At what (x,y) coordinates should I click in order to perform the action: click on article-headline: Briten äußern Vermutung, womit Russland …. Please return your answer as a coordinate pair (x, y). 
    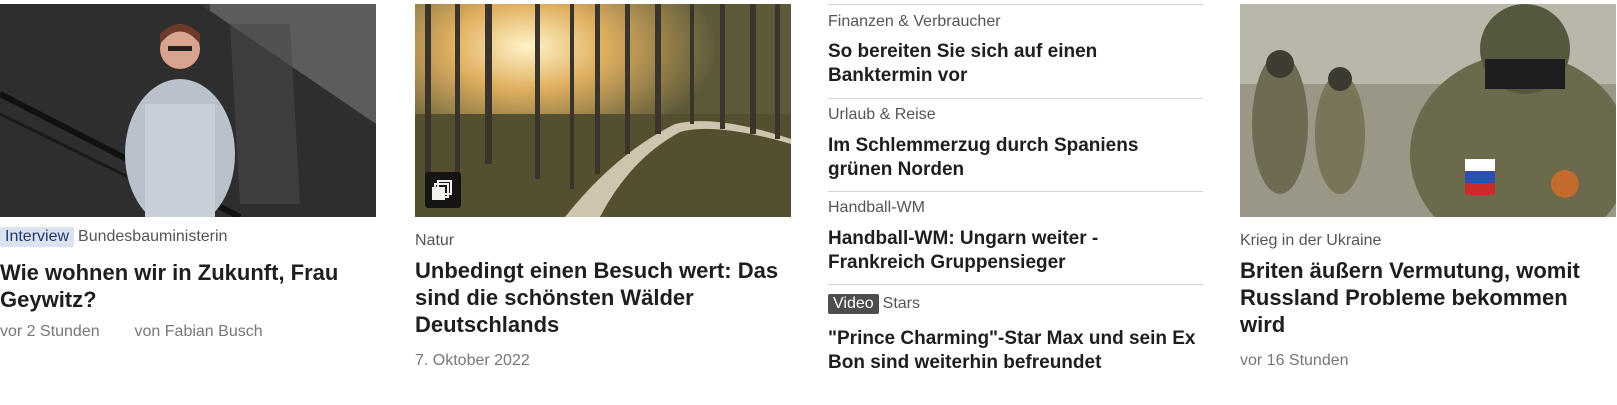
    Looking at the image, I should click on (1427, 297).